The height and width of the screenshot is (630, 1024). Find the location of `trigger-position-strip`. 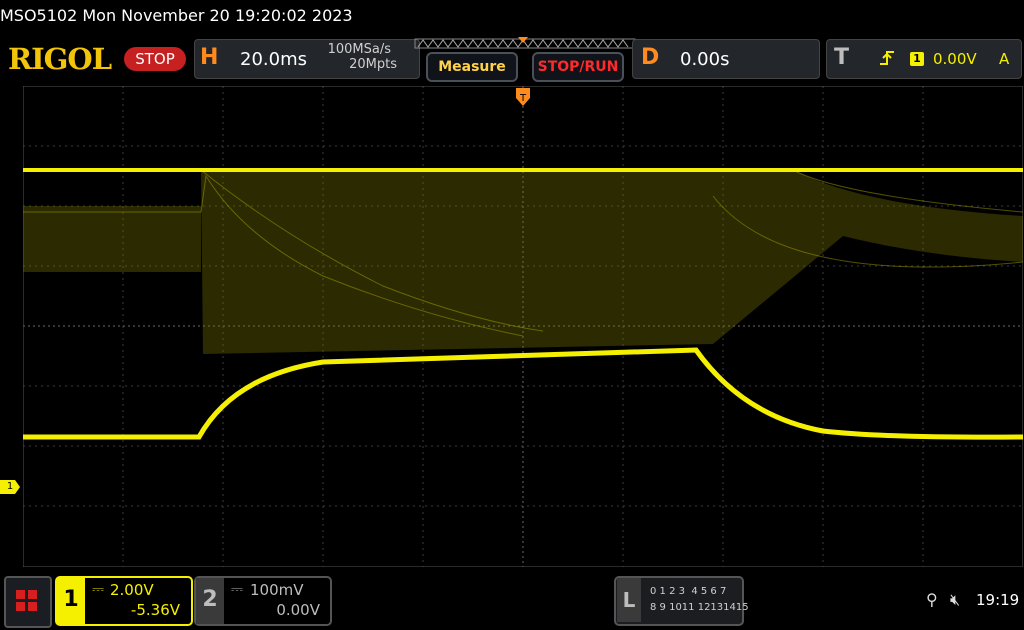

trigger-position-strip is located at coordinates (525, 44).